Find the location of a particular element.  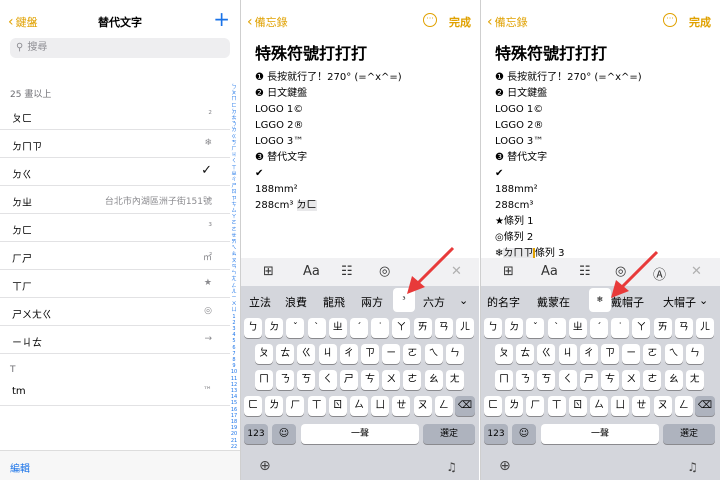

list-item: ㄉㄇㄗ ❄ is located at coordinates (115, 144).